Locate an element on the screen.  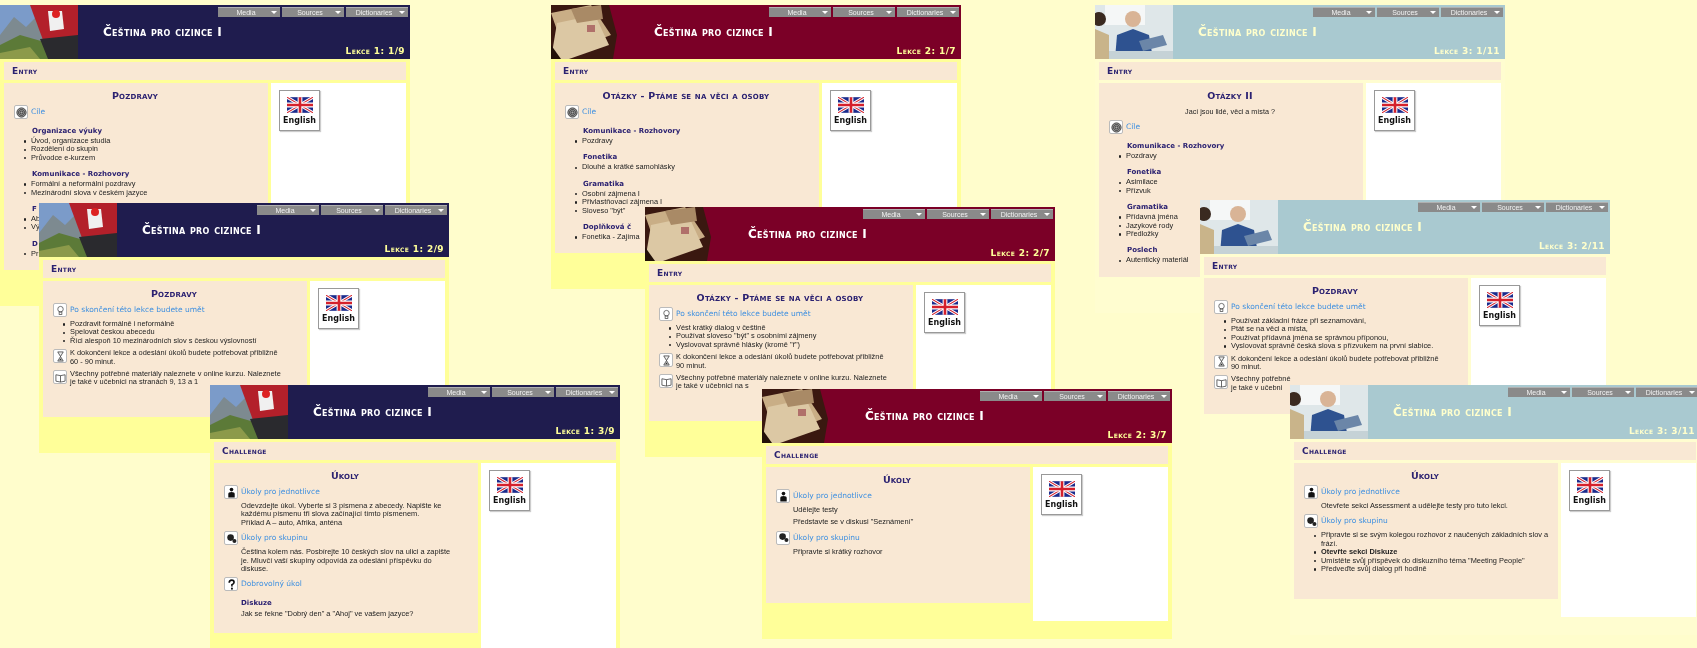
lesson-counter: Lekce 2: 2/7 is located at coordinates (1020, 253).